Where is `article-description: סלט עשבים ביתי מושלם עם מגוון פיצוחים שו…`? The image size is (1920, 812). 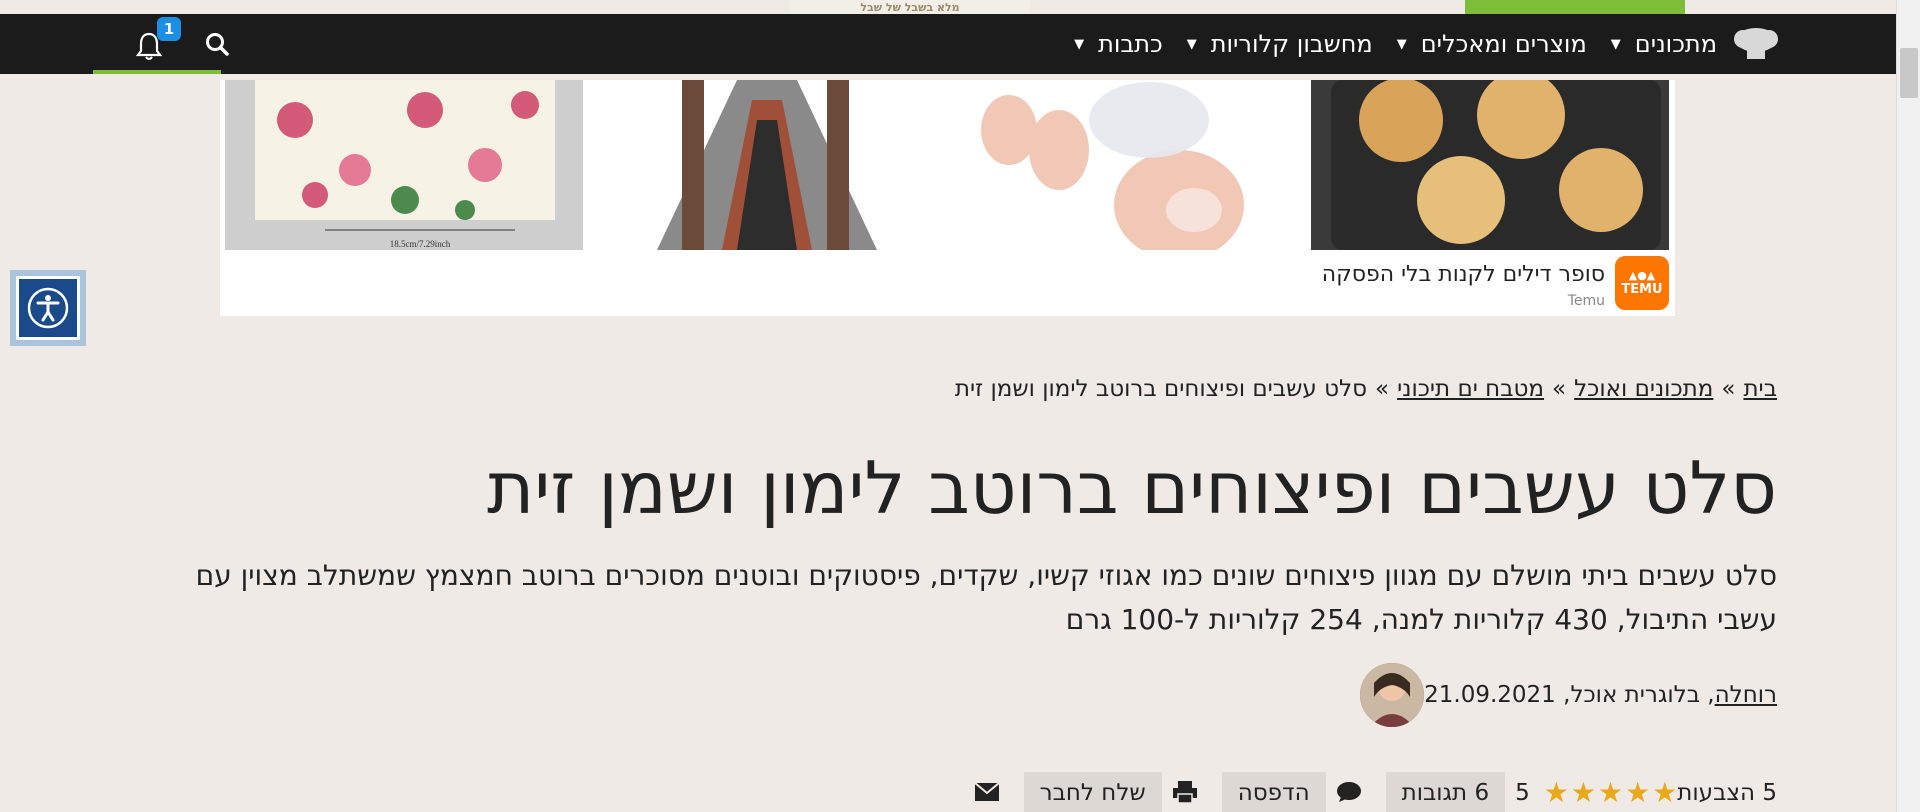
article-description: סלט עשבים ביתי מושלם עם מגוון פיצוחים שו… is located at coordinates (986, 597).